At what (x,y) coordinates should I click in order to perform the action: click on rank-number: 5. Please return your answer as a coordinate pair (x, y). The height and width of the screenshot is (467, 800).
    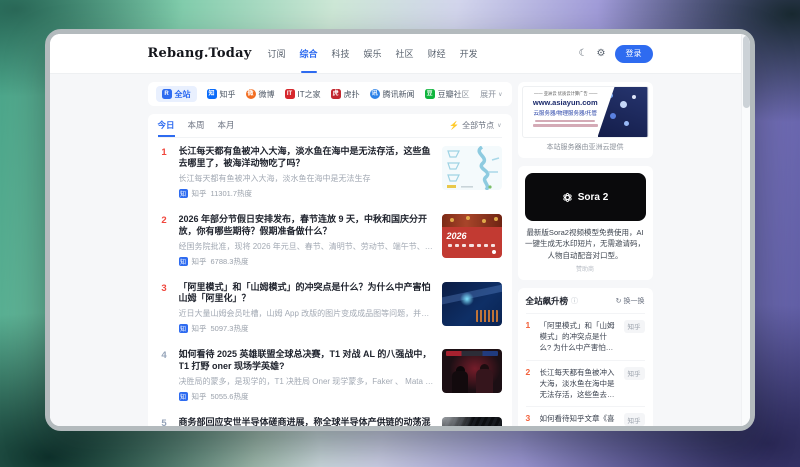
    Looking at the image, I should click on (164, 422).